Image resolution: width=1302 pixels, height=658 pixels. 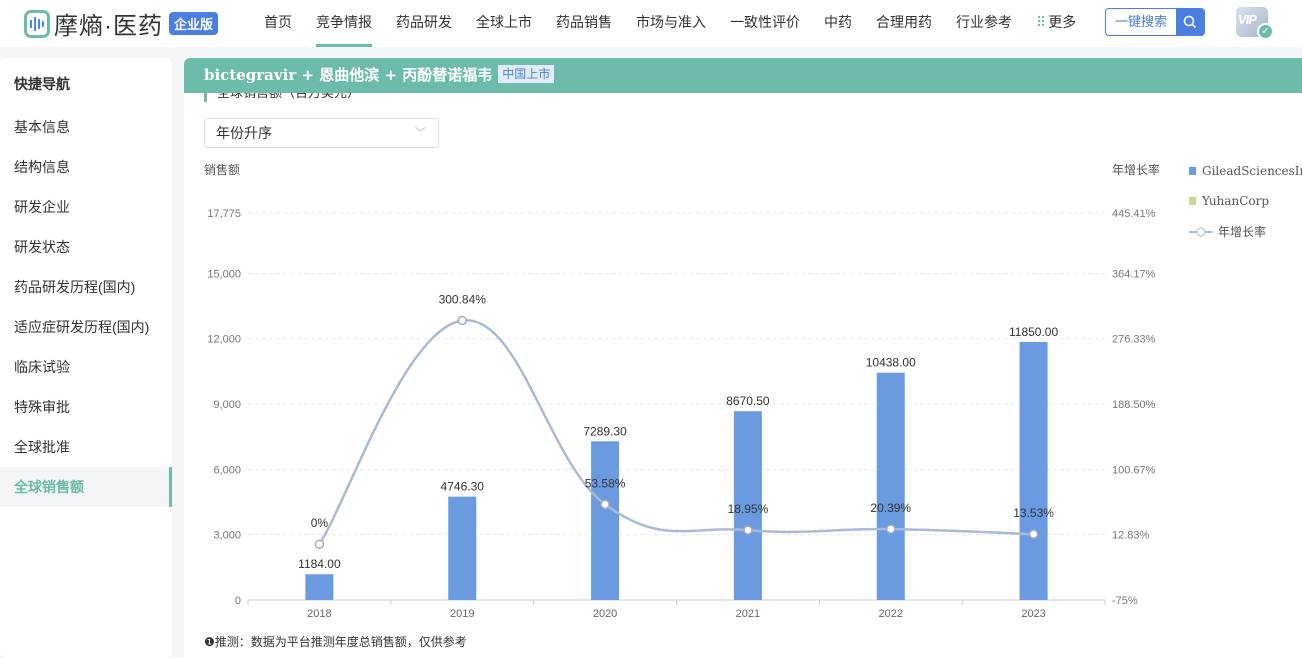 What do you see at coordinates (1125, 601) in the screenshot?
I see `y2-tick-label: -75%` at bounding box center [1125, 601].